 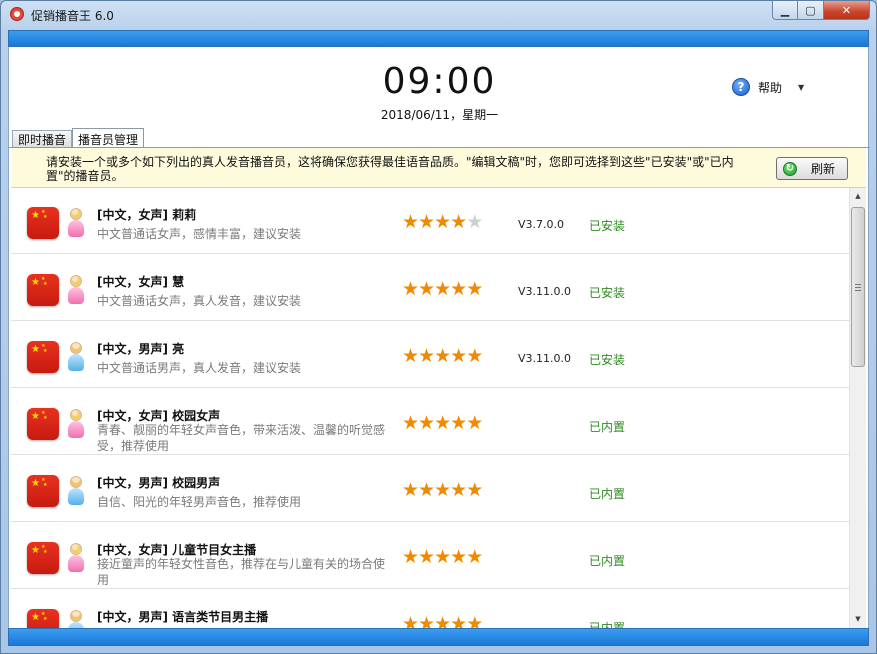 What do you see at coordinates (147, 215) in the screenshot?
I see `voice-title: [中文，女声] 莉莉` at bounding box center [147, 215].